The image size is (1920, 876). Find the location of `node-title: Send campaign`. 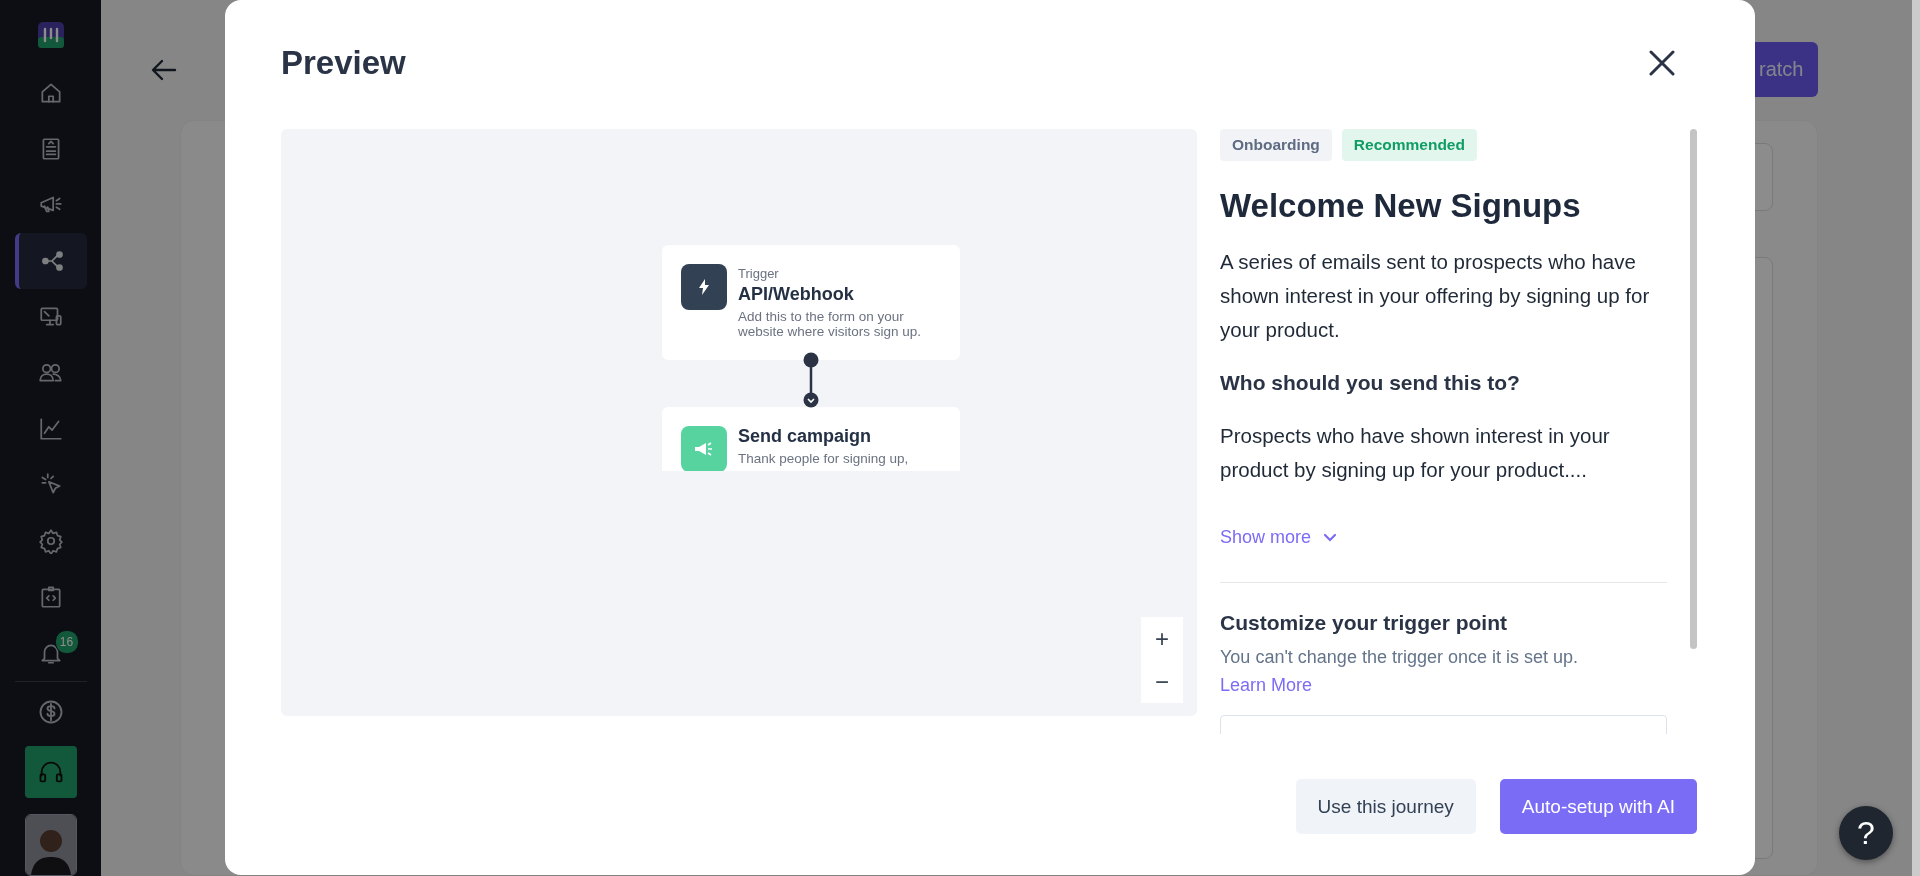

node-title: Send campaign is located at coordinates (805, 436).